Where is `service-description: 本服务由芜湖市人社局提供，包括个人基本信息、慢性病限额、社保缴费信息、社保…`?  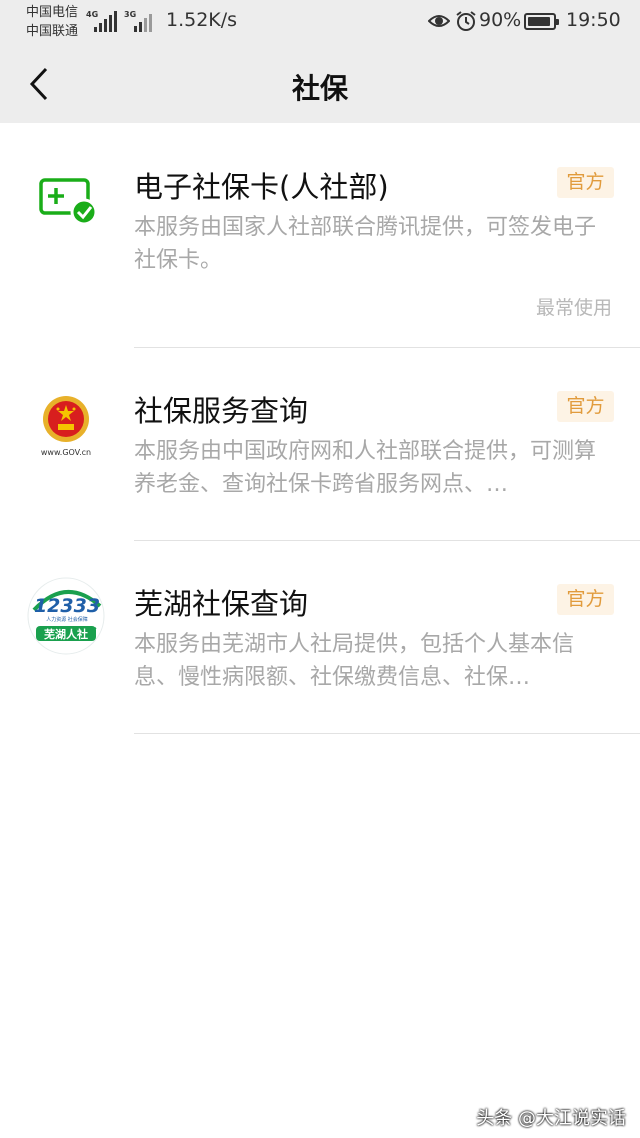
service-description: 本服务由芜湖市人社局提供，包括个人基本信息、慢性病限额、社保缴费信息、社保… is located at coordinates (354, 661).